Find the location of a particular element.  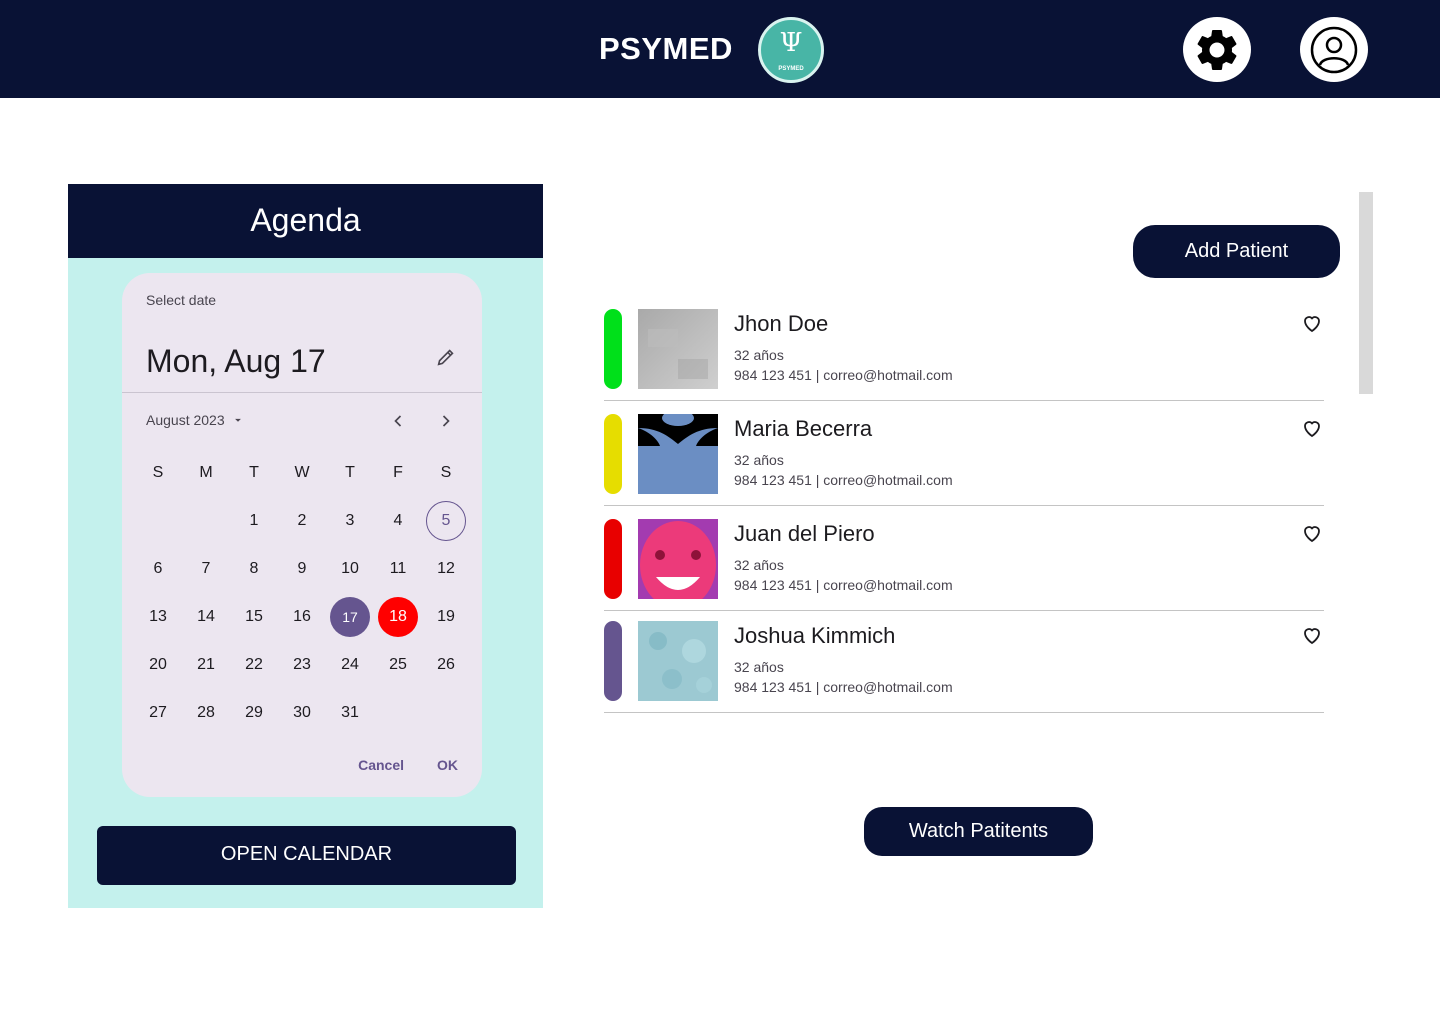

calendar-day: 27 is located at coordinates (158, 713).